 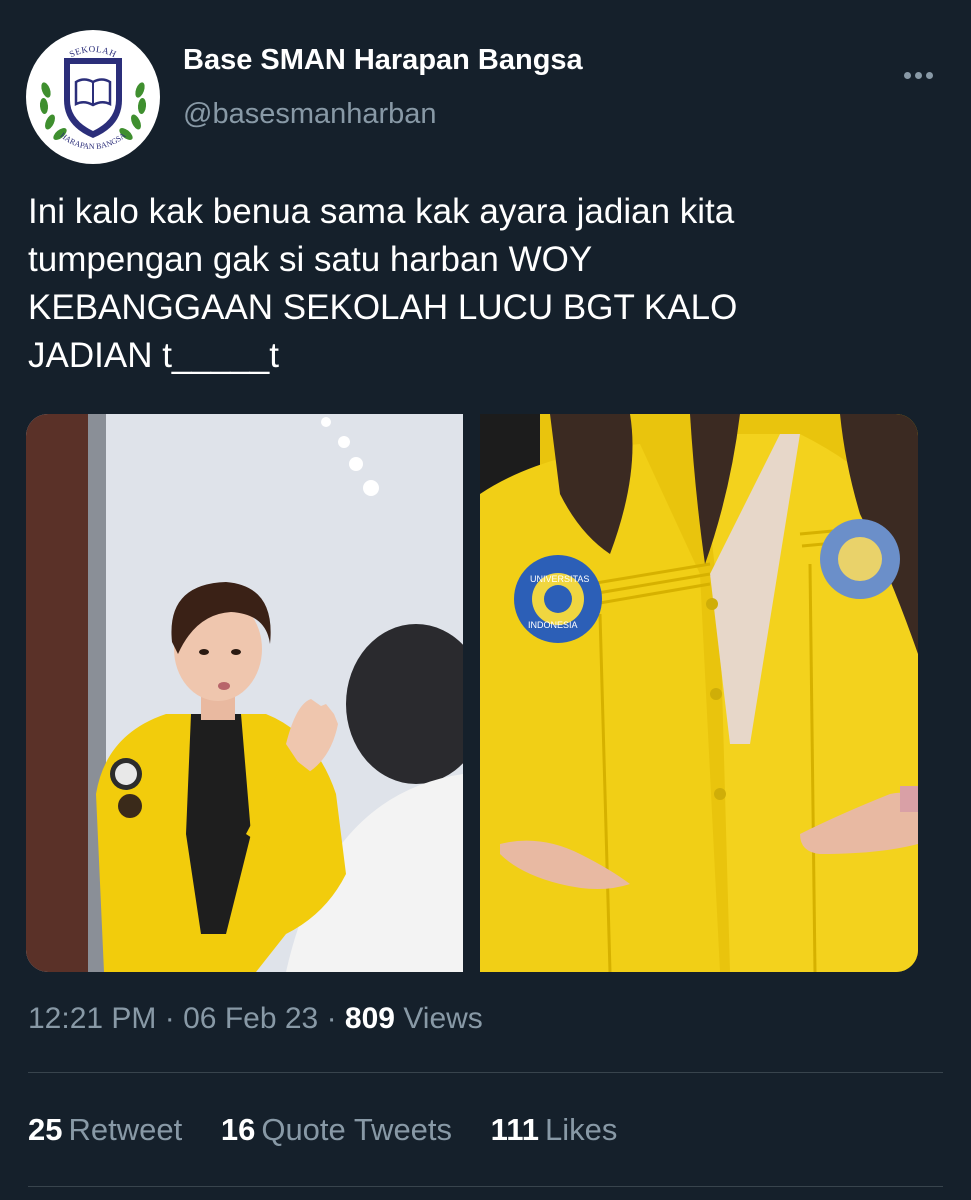 I want to click on quote-tweets-stat: 16 Quote Tweets, so click(x=336, y=1130).